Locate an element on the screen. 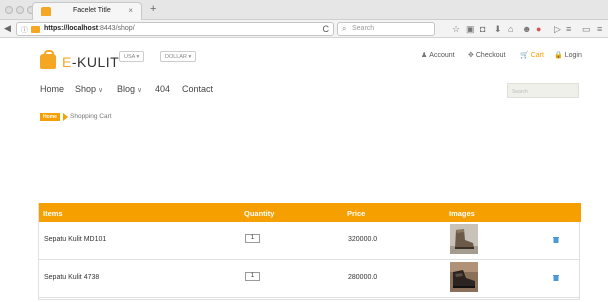 Image resolution: width=608 pixels, height=302 pixels. logo-letter: E is located at coordinates (67, 62).